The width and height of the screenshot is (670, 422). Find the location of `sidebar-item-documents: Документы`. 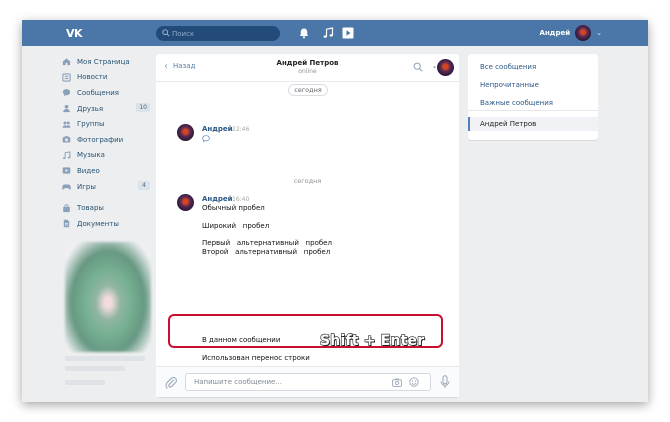

sidebar-item-documents: Документы is located at coordinates (106, 224).